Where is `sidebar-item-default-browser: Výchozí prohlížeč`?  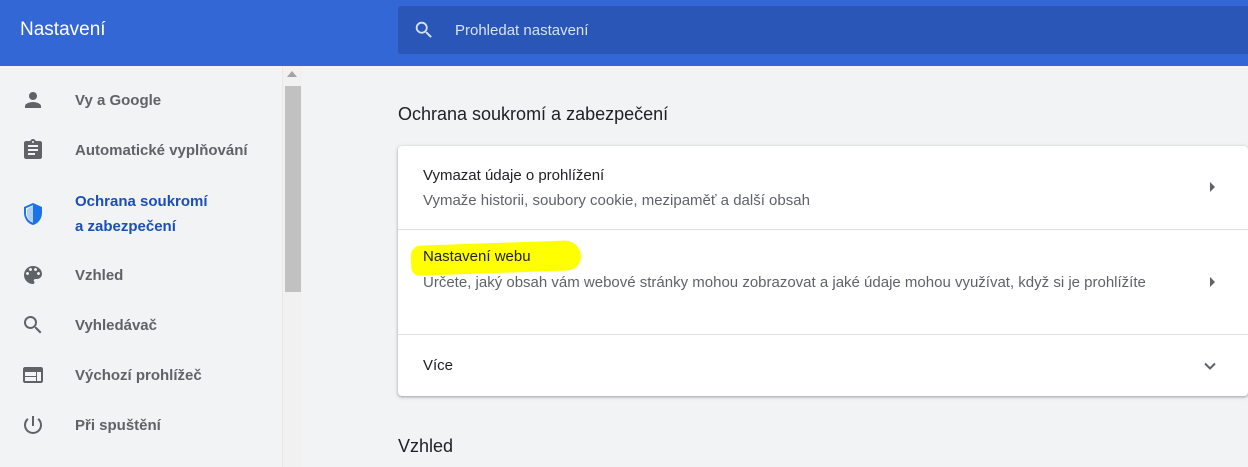
sidebar-item-default-browser: Výchozí prohlížeč is located at coordinates (141, 375).